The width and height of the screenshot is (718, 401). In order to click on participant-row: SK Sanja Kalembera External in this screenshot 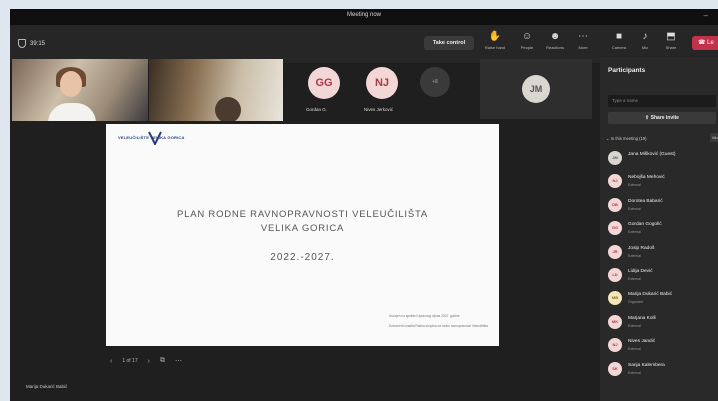, I will do `click(662, 370)`.